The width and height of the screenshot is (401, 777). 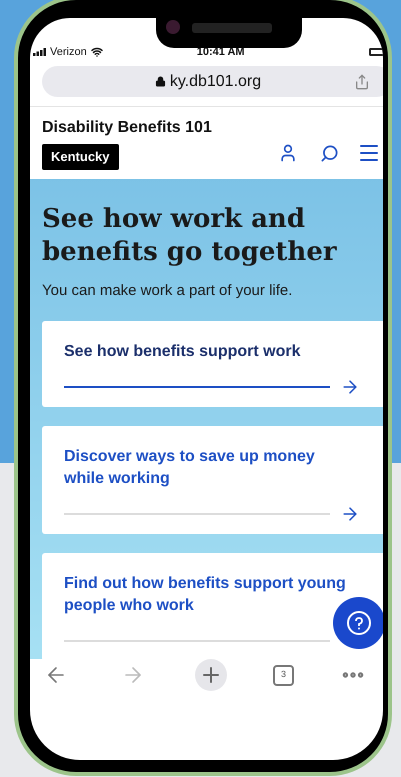 What do you see at coordinates (190, 467) in the screenshot?
I see `card-title: Discover ways to save up money while working` at bounding box center [190, 467].